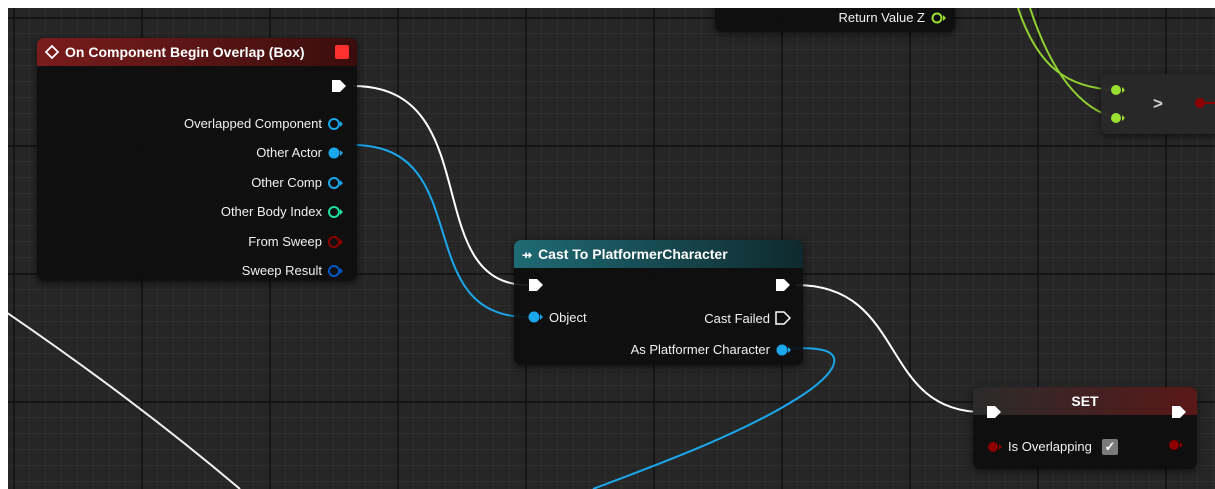 This screenshot has height=489, width=1215. Describe the element at coordinates (881, 17) in the screenshot. I see `return-value-z-label: Return Value Z` at that location.